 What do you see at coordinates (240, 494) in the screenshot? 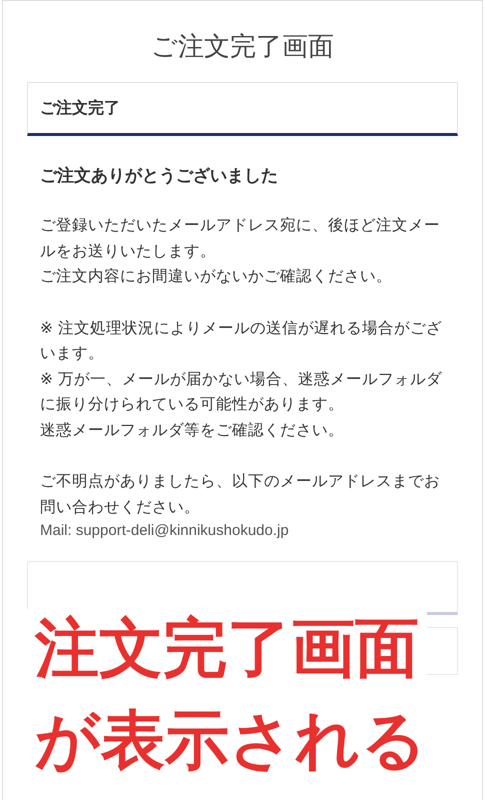
I see `message-text: ご不明点がありましたら、以下のメールアドレスまでお問い合わせください。` at bounding box center [240, 494].